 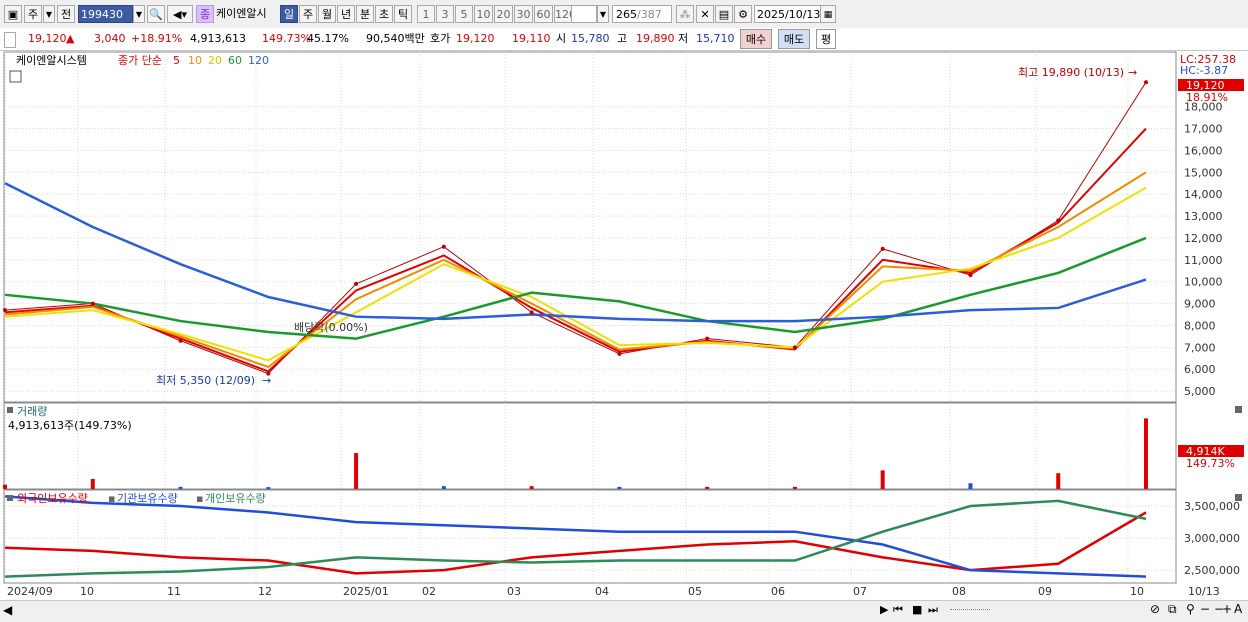 I want to click on period-tab-4: 분, so click(x=365, y=14).